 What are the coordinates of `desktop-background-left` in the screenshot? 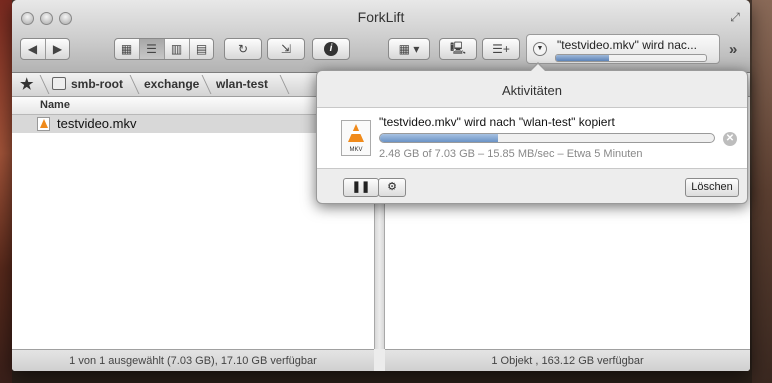 It's located at (6, 191).